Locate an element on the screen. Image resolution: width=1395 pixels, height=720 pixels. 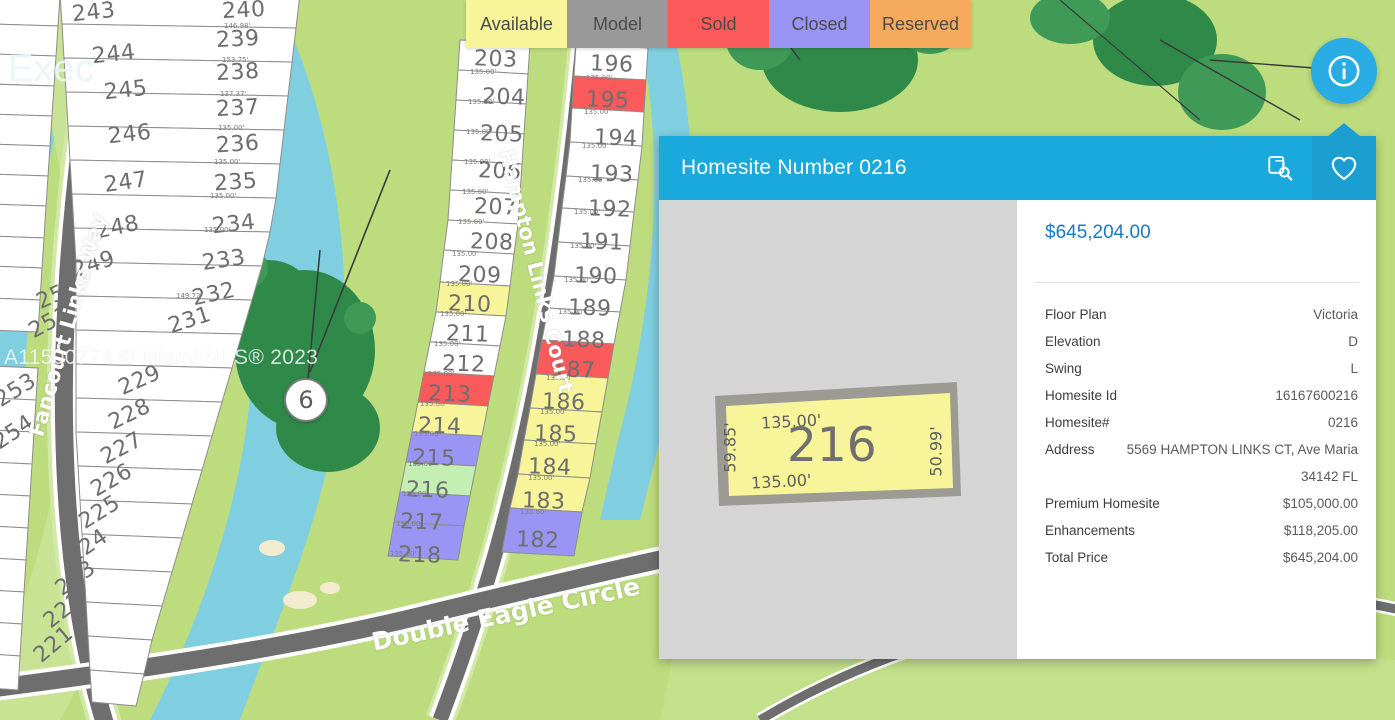
status-legend: Available Model Sold Closed Reserved is located at coordinates (718, 24).